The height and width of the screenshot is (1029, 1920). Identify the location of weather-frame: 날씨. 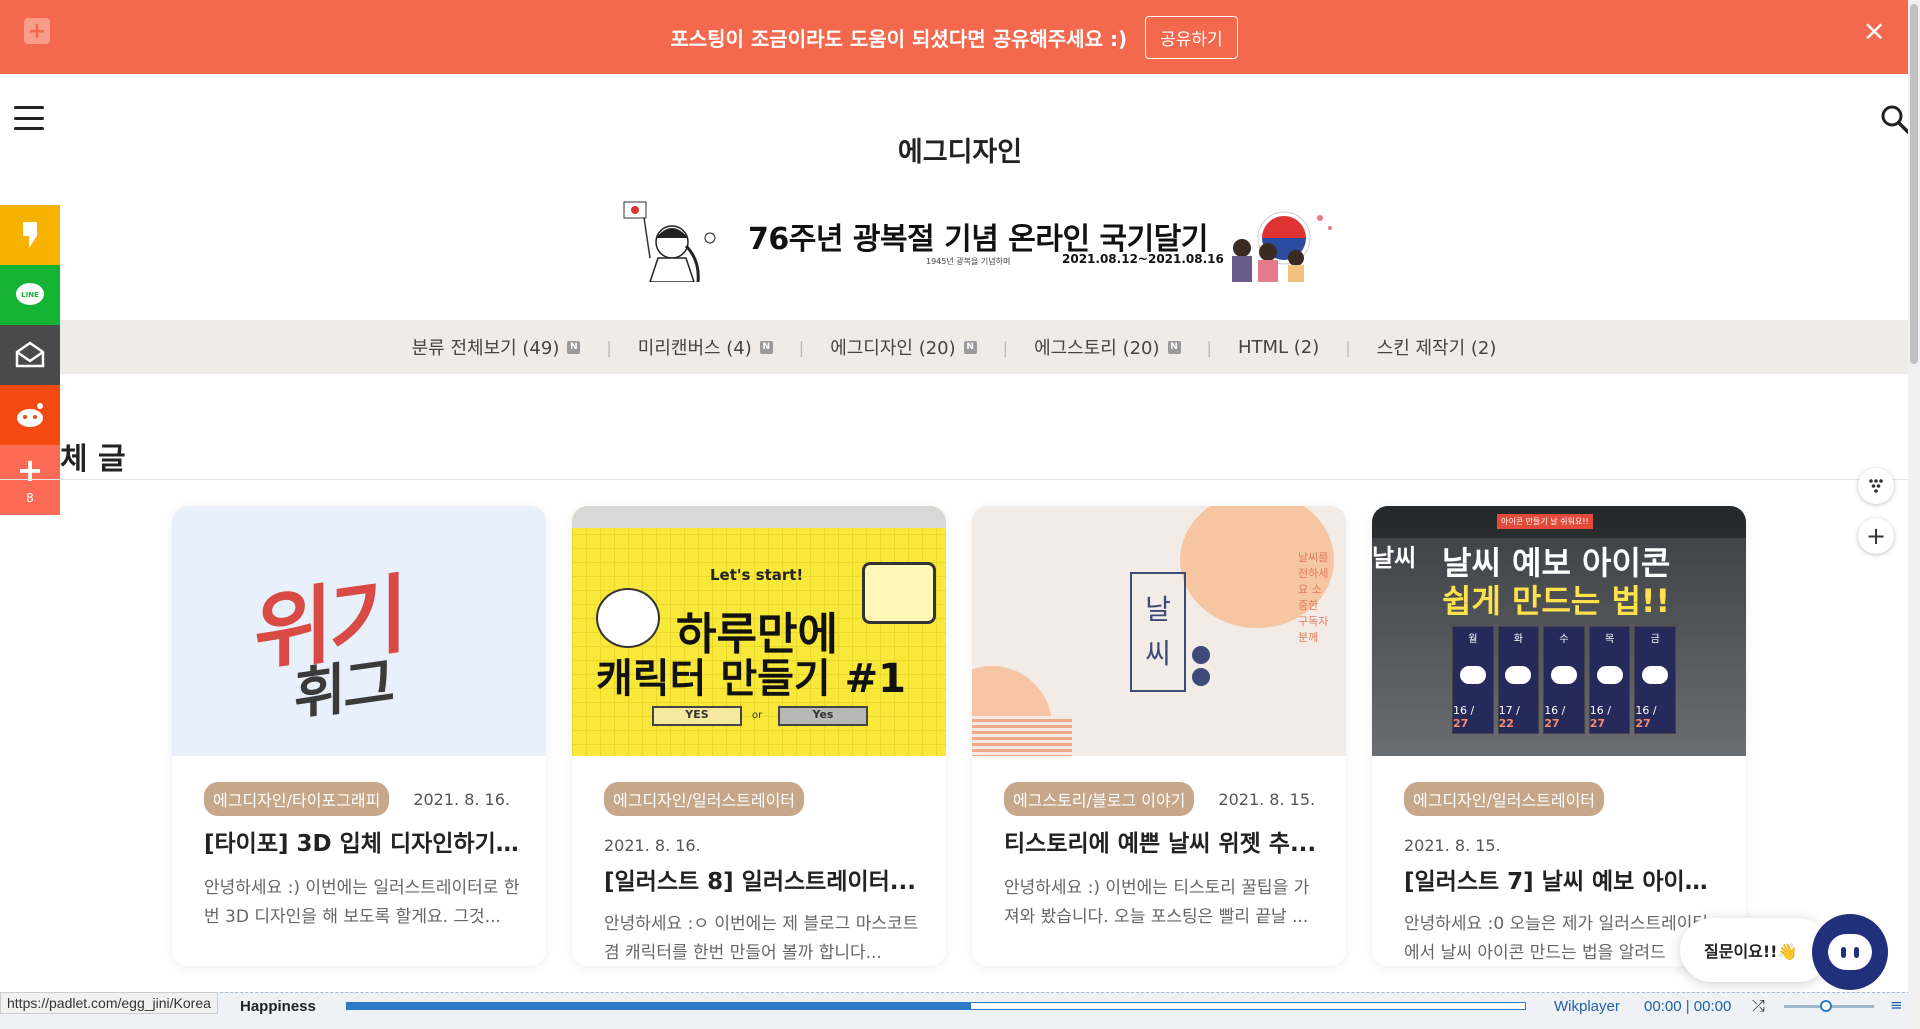
(1158, 632).